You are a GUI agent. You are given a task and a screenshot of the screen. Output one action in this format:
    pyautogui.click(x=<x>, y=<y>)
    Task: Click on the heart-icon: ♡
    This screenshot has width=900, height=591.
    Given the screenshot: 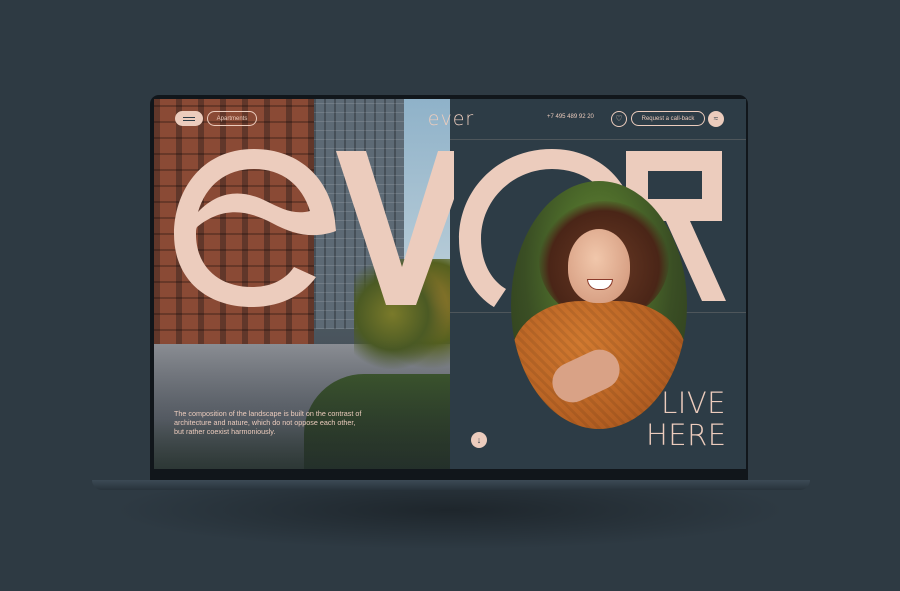 What is the action you would take?
    pyautogui.click(x=619, y=118)
    